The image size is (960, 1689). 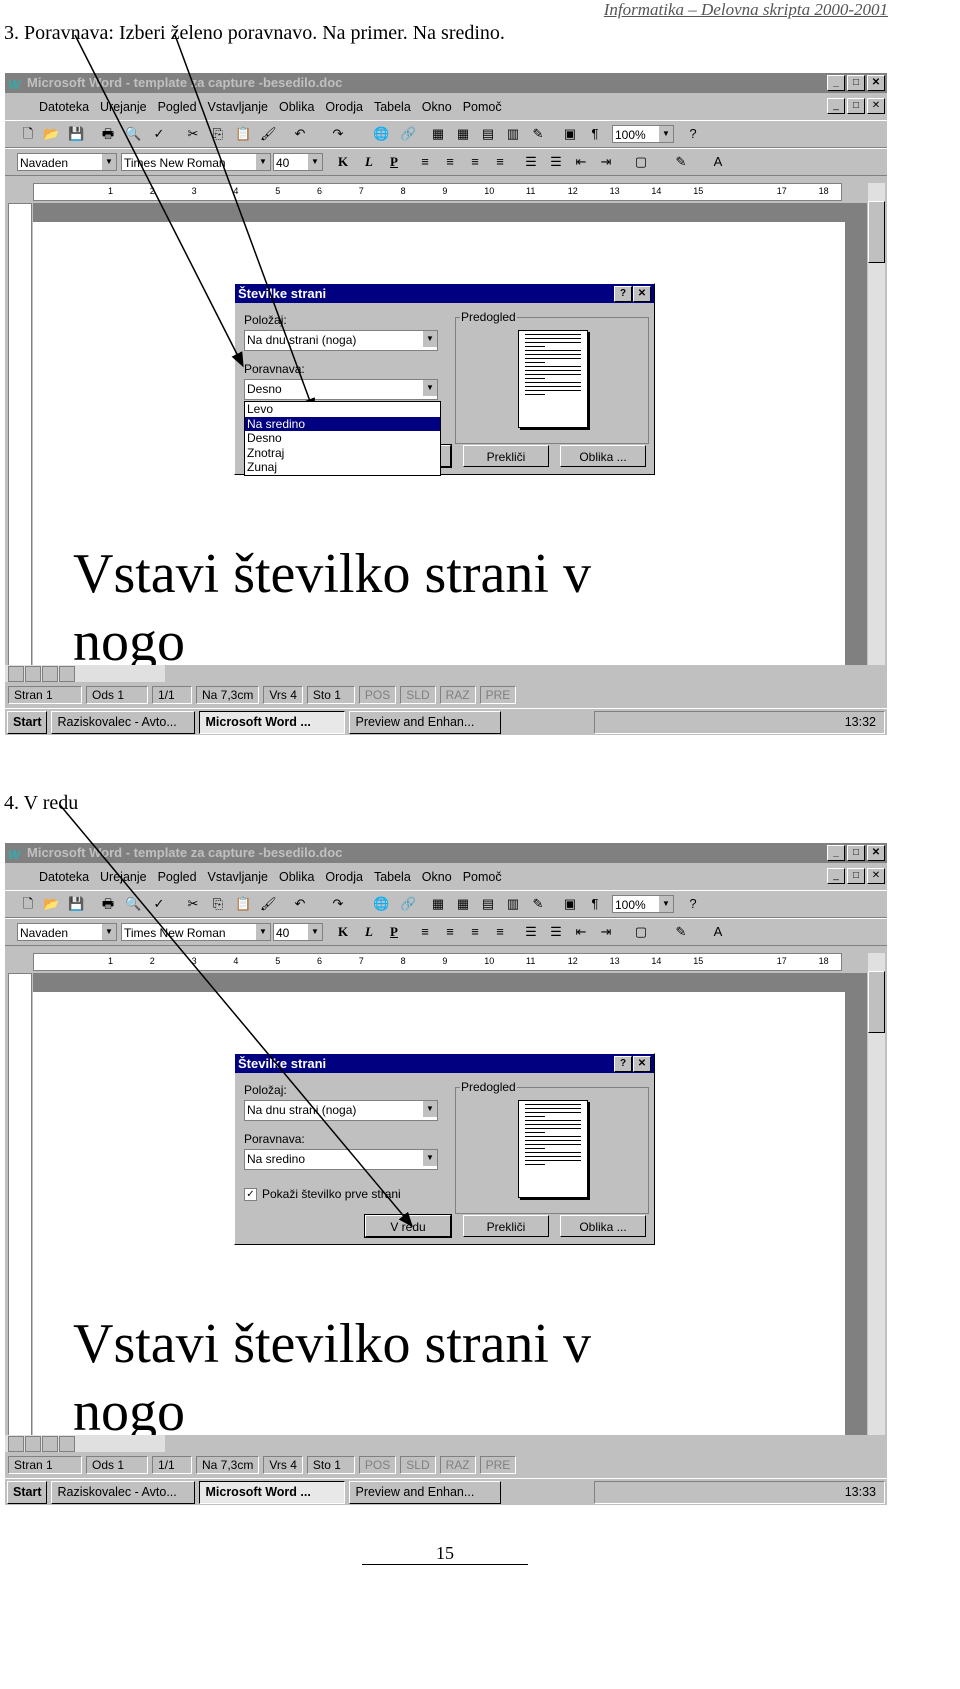 What do you see at coordinates (342, 467) in the screenshot?
I see `dropdown-option: Zunaj` at bounding box center [342, 467].